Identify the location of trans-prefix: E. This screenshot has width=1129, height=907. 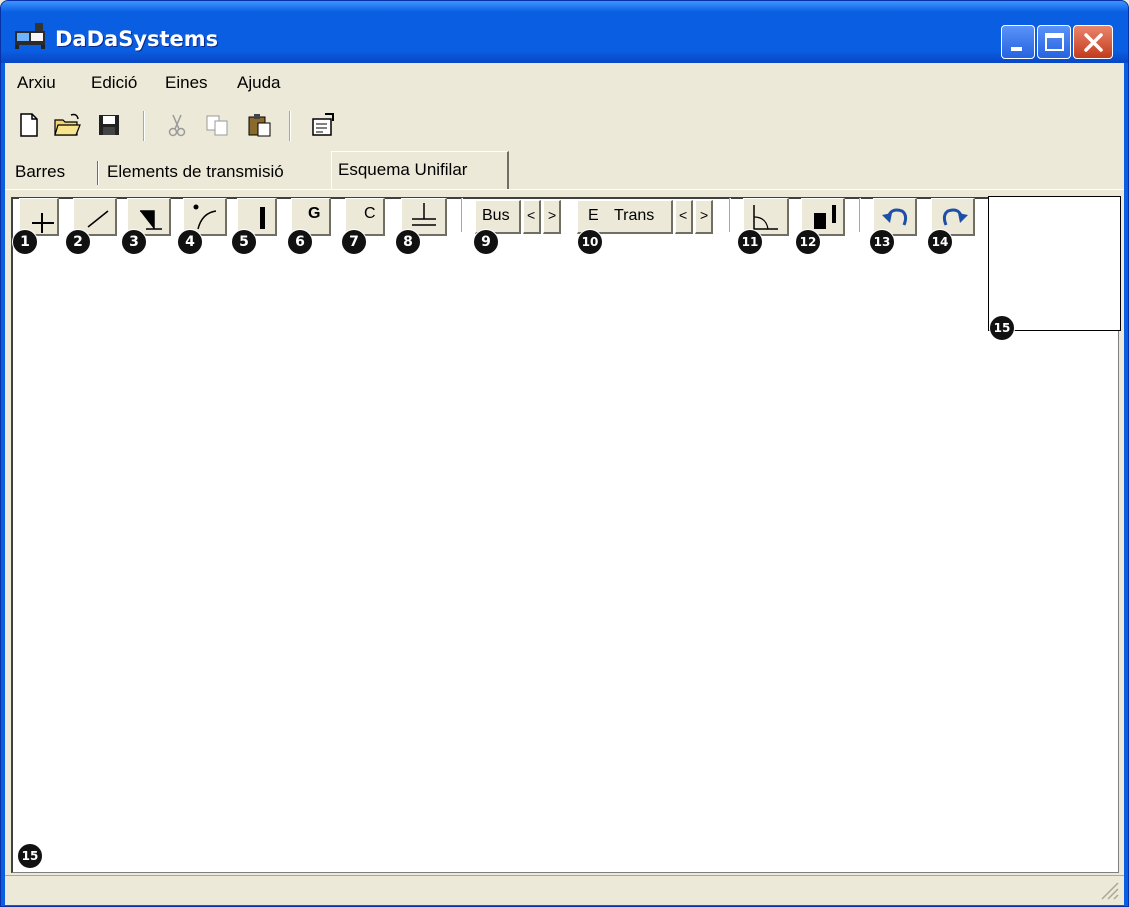
(593, 215).